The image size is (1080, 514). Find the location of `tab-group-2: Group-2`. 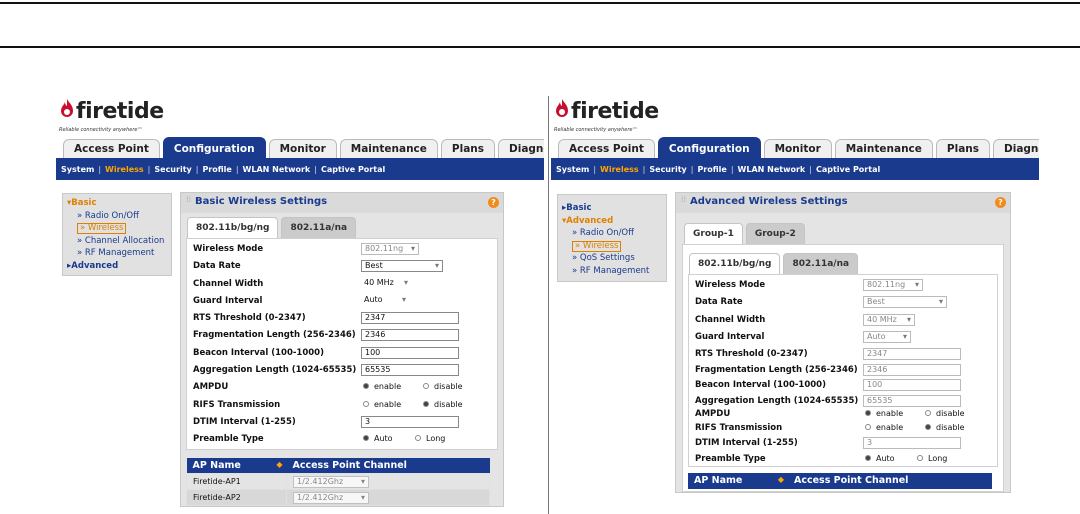

tab-group-2: Group-2 is located at coordinates (775, 233).